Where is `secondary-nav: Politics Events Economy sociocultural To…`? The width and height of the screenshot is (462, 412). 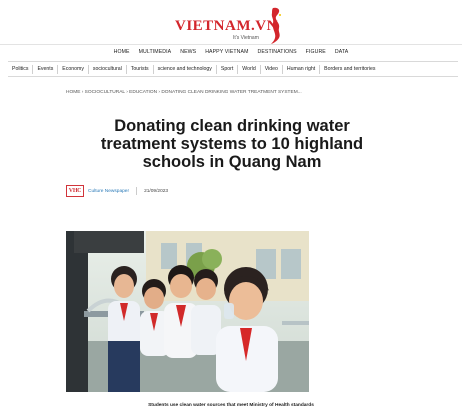
secondary-nav: Politics Events Economy sociocultural To… is located at coordinates (233, 69).